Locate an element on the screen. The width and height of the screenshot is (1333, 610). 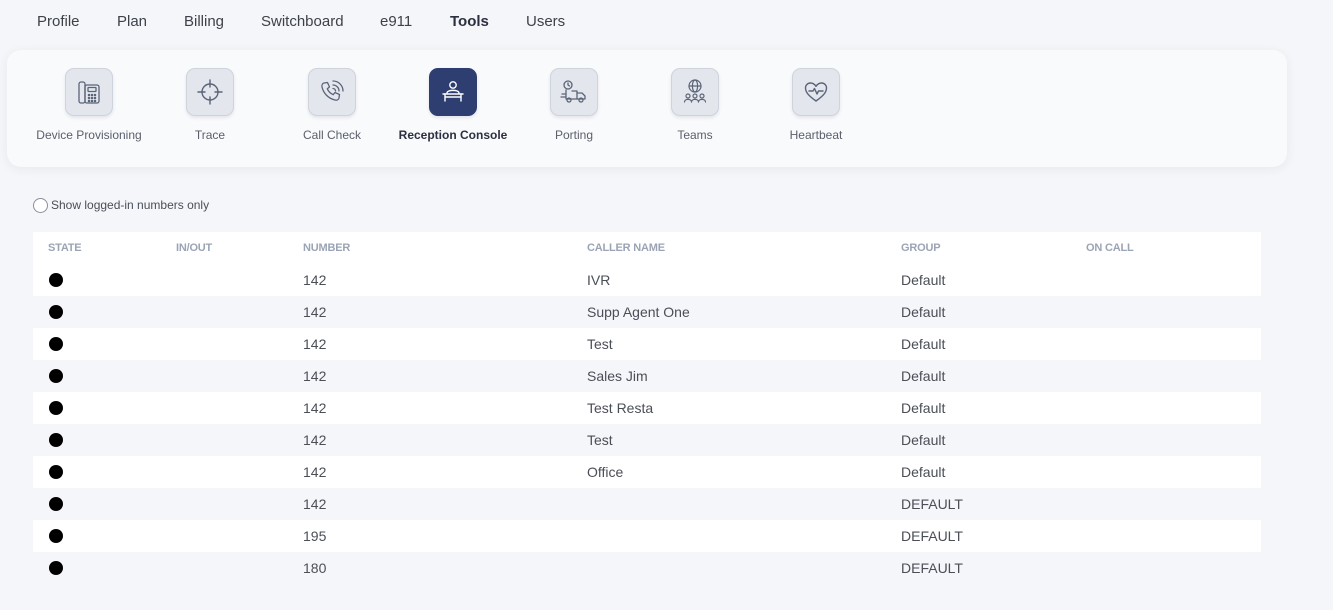
moving-truck-icon is located at coordinates (573, 91).